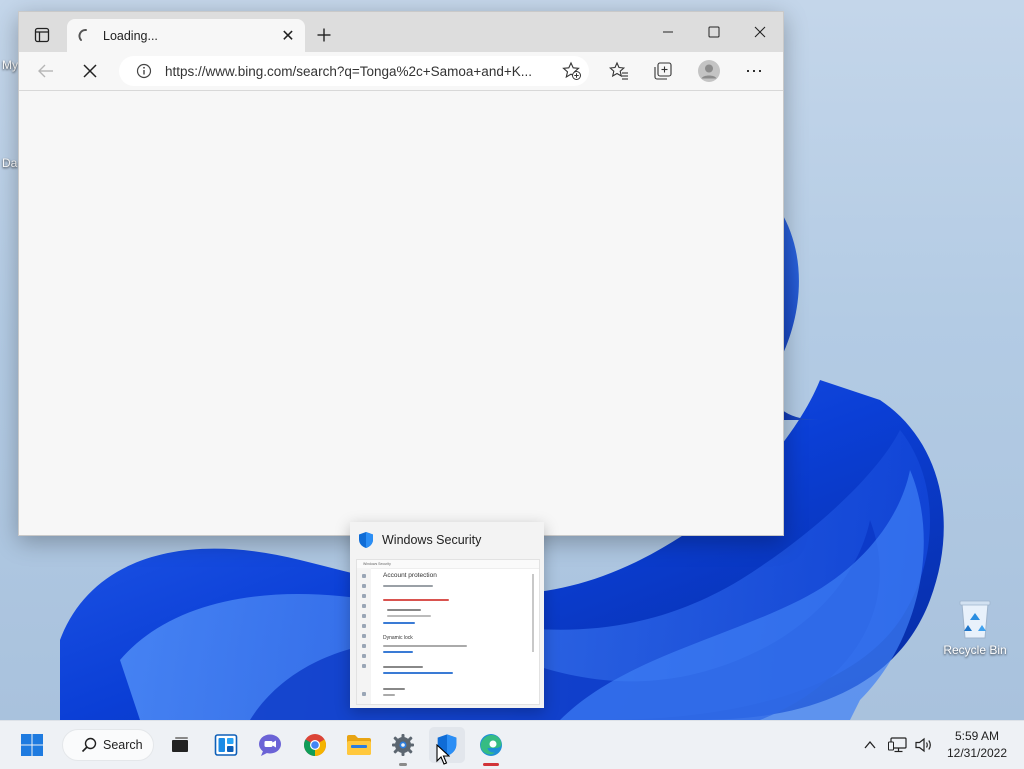  I want to click on maximize-icon, so click(714, 32).